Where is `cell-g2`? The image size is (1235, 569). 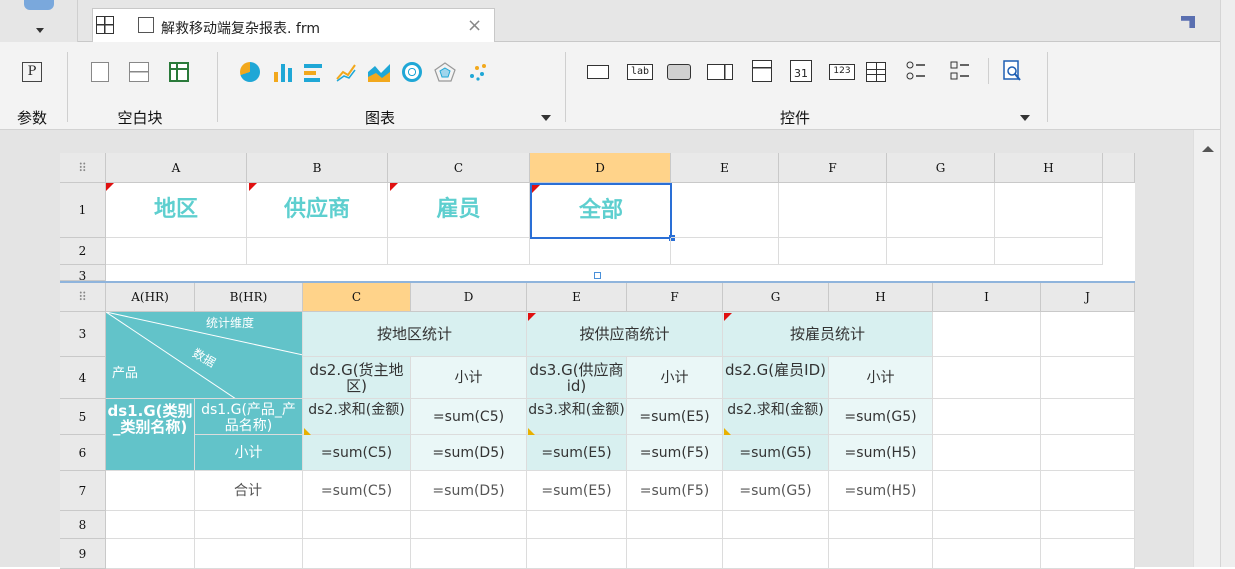 cell-g2 is located at coordinates (941, 251).